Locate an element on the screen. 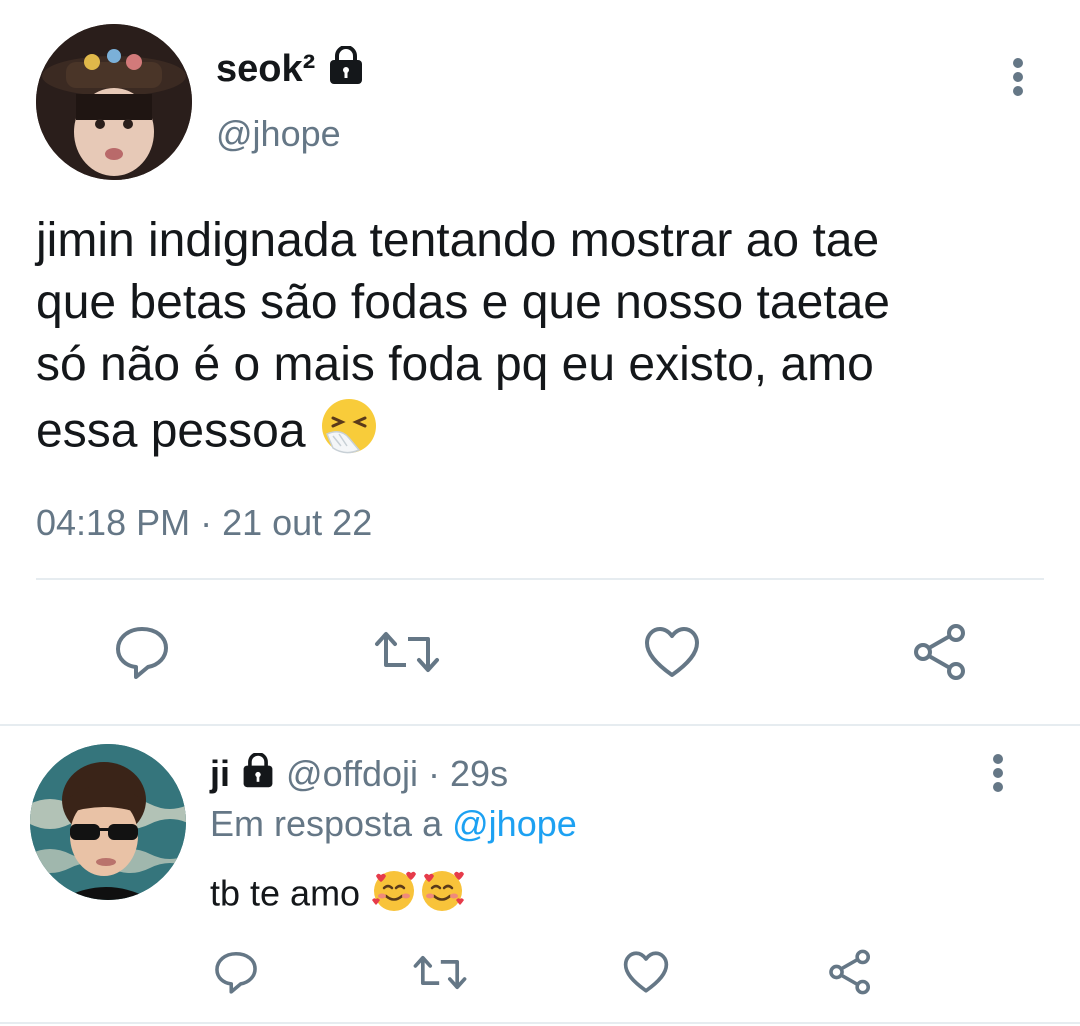 This screenshot has height=1026, width=1080. author-handle: @jhope is located at coordinates (278, 134).